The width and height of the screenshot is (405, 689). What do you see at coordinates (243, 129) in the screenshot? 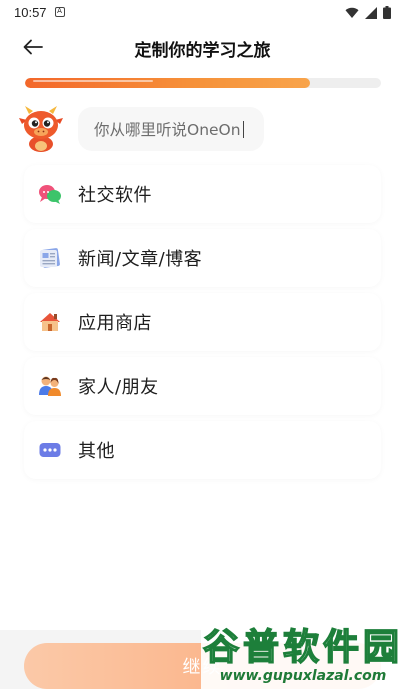
I see `typing-caret` at bounding box center [243, 129].